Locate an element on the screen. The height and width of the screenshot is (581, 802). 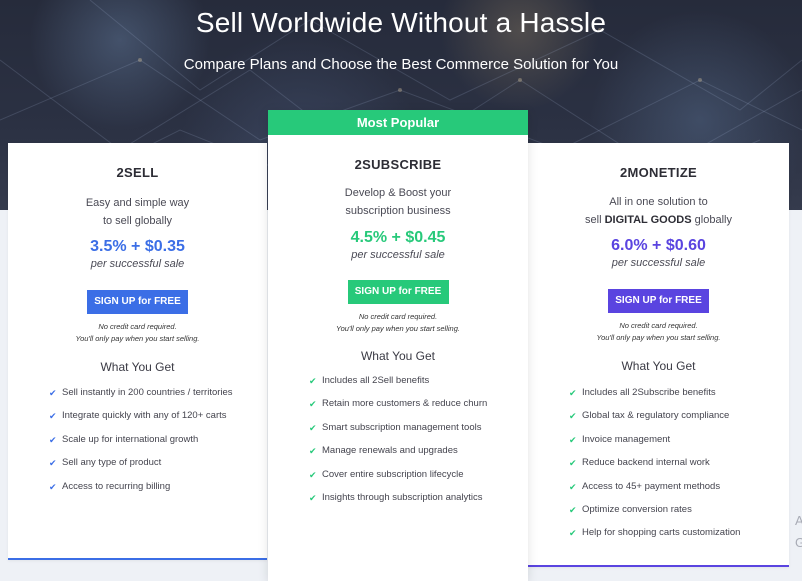
plan-description: Easy and simple way to sell globally is located at coordinates (137, 212).